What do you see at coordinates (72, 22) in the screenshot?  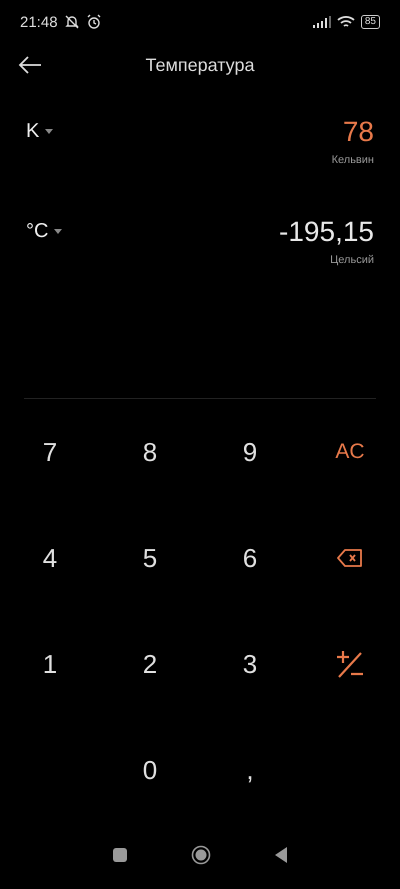 I see `muted-bell-icon` at bounding box center [72, 22].